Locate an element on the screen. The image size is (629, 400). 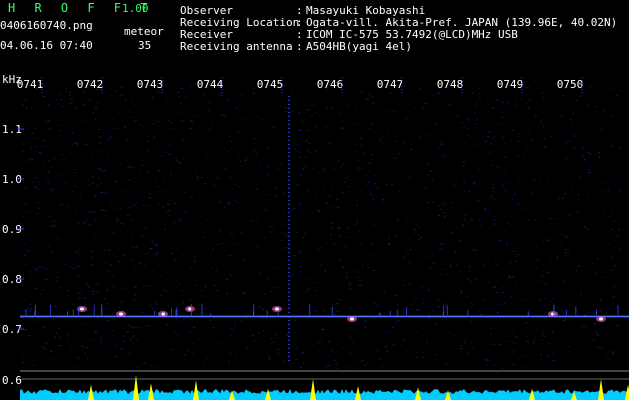
x-tick-label: 0744 is located at coordinates (210, 84).